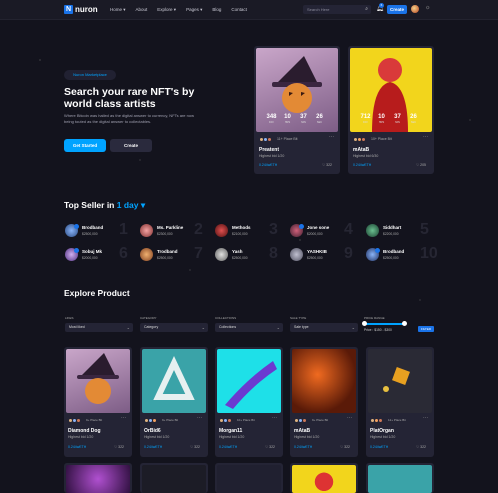 This screenshot has height=493, width=498. Describe the element at coordinates (382, 431) in the screenshot. I see `card-title: PlatOrgan` at that location.